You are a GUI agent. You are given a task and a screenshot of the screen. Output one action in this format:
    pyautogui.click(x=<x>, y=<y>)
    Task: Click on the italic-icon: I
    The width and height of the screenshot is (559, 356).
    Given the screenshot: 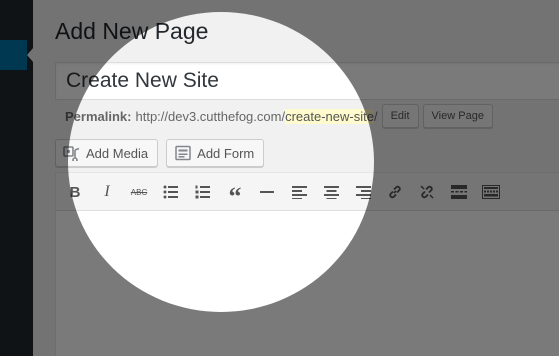 What is the action you would take?
    pyautogui.click(x=107, y=191)
    